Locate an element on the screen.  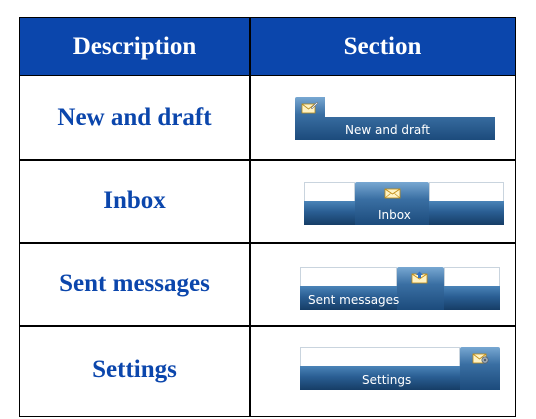
row-description: Sent messages is located at coordinates (134, 283).